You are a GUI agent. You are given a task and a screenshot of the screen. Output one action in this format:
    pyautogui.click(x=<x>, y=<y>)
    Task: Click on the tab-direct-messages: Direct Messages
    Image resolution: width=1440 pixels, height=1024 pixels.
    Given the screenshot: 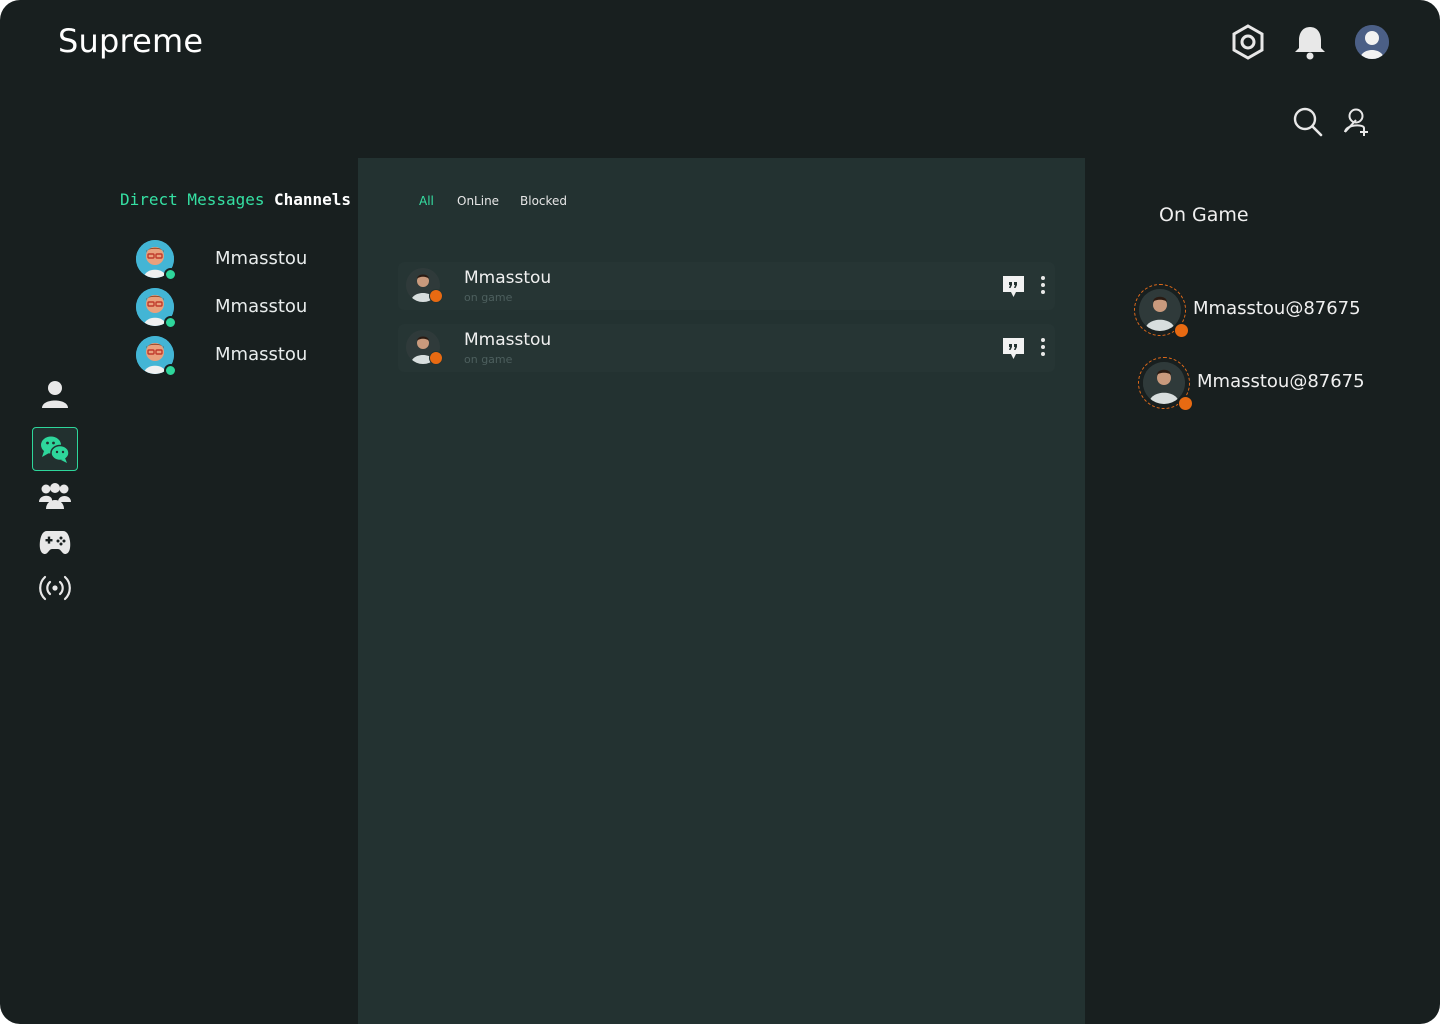 What is the action you would take?
    pyautogui.click(x=192, y=199)
    